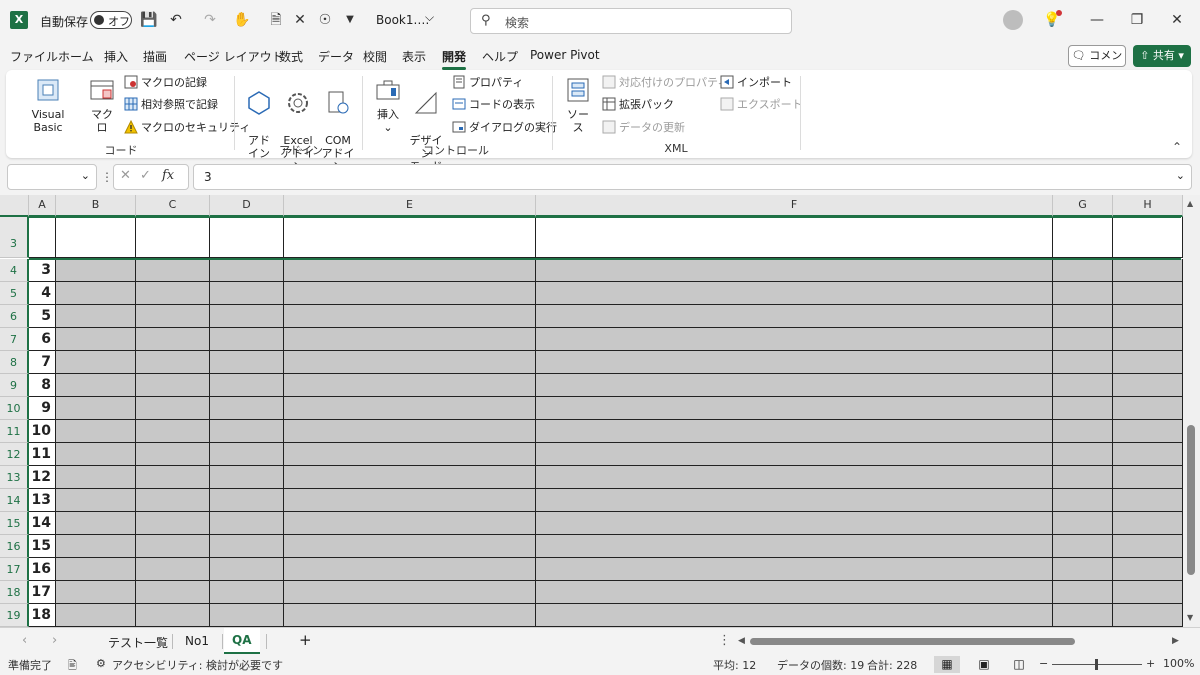 Image resolution: width=1200 pixels, height=675 pixels. What do you see at coordinates (794, 206) in the screenshot?
I see `column-header-f: F` at bounding box center [794, 206].